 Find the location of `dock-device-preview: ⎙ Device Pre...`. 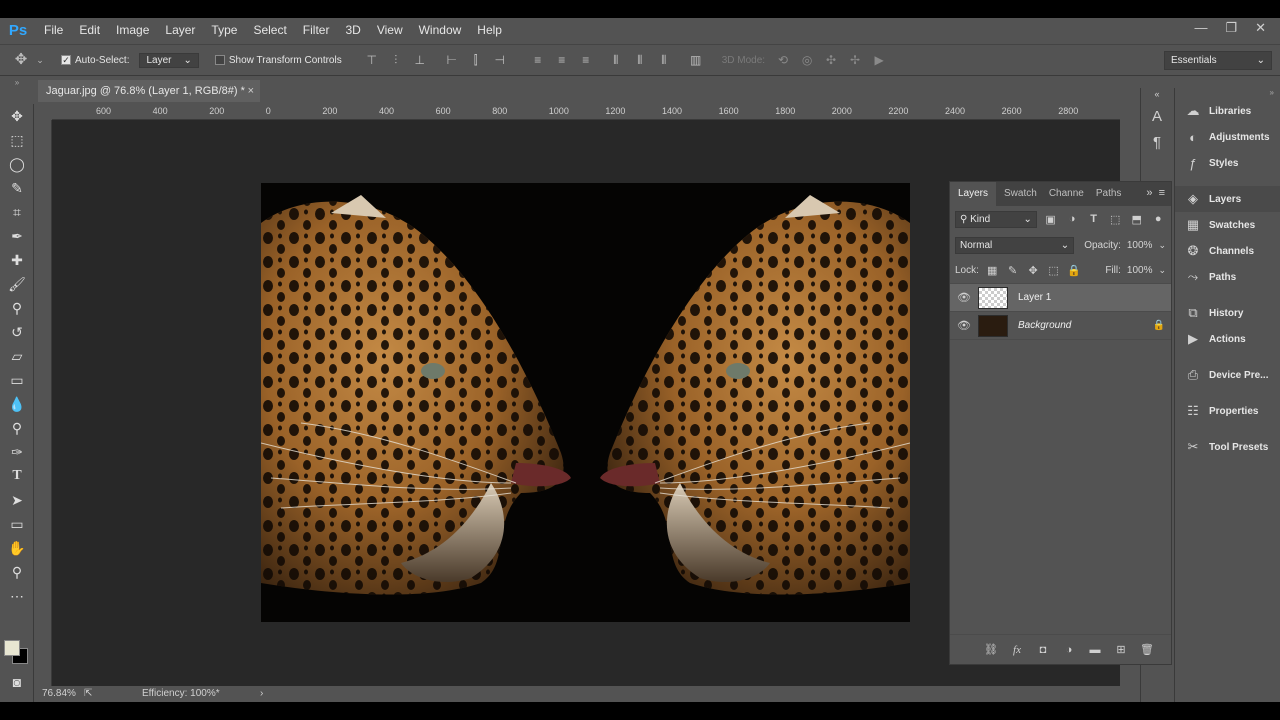

dock-device-preview: ⎙ Device Pre... is located at coordinates (1227, 375).